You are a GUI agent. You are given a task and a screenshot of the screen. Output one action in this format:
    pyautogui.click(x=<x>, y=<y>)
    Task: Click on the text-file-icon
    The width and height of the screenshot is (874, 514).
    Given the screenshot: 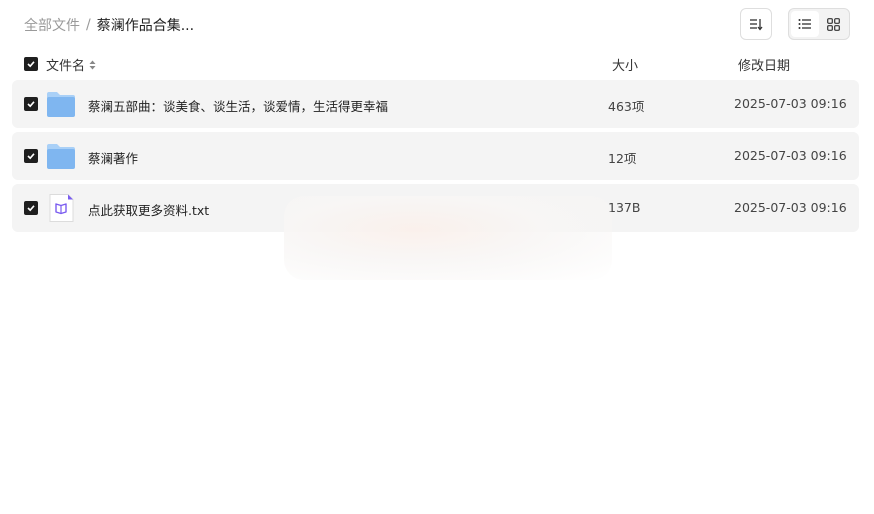 What is the action you would take?
    pyautogui.click(x=61, y=208)
    